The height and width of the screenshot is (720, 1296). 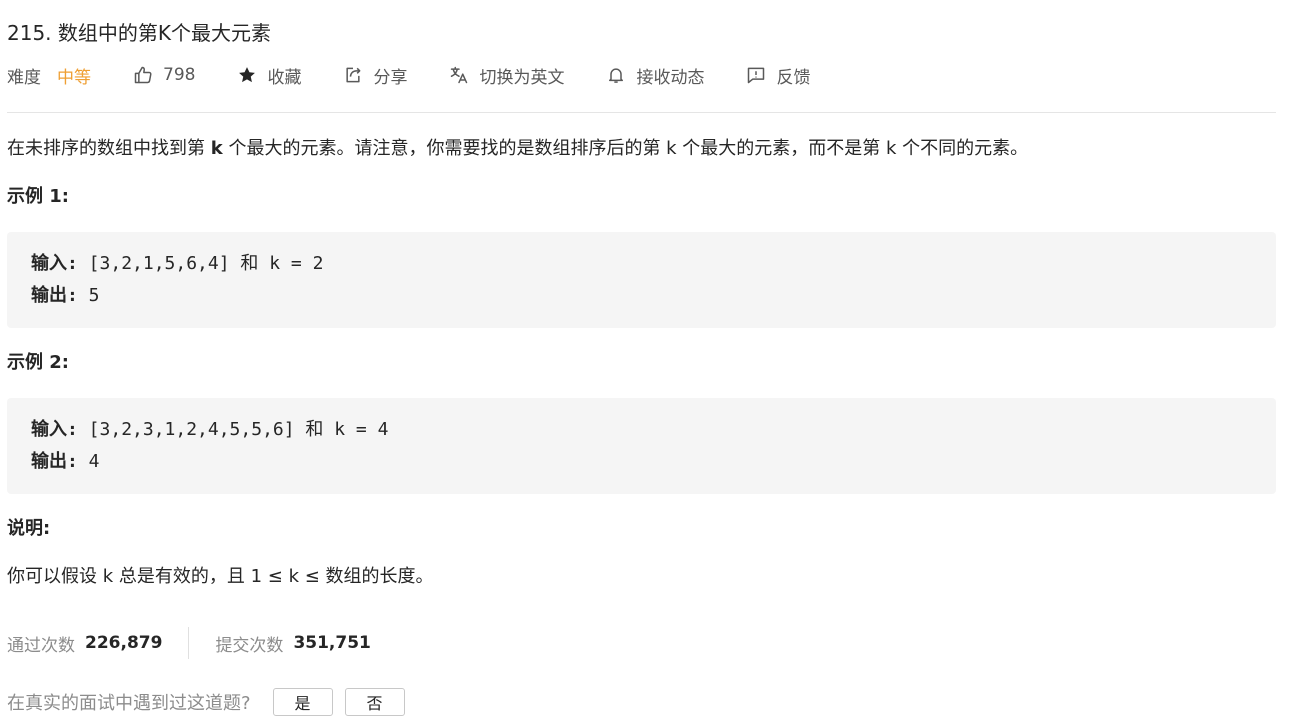 What do you see at coordinates (41, 645) in the screenshot?
I see `accepted-label: 通过次数` at bounding box center [41, 645].